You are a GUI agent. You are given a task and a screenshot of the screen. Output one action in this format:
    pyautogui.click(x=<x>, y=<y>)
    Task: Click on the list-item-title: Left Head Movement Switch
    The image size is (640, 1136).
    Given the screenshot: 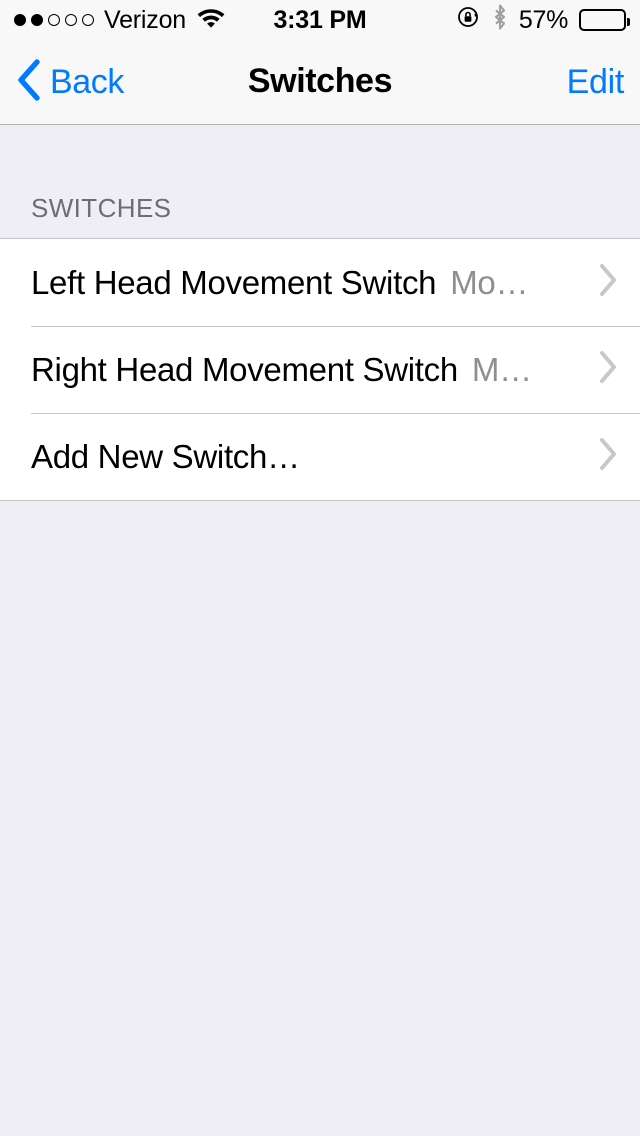 What is the action you would take?
    pyautogui.click(x=234, y=282)
    